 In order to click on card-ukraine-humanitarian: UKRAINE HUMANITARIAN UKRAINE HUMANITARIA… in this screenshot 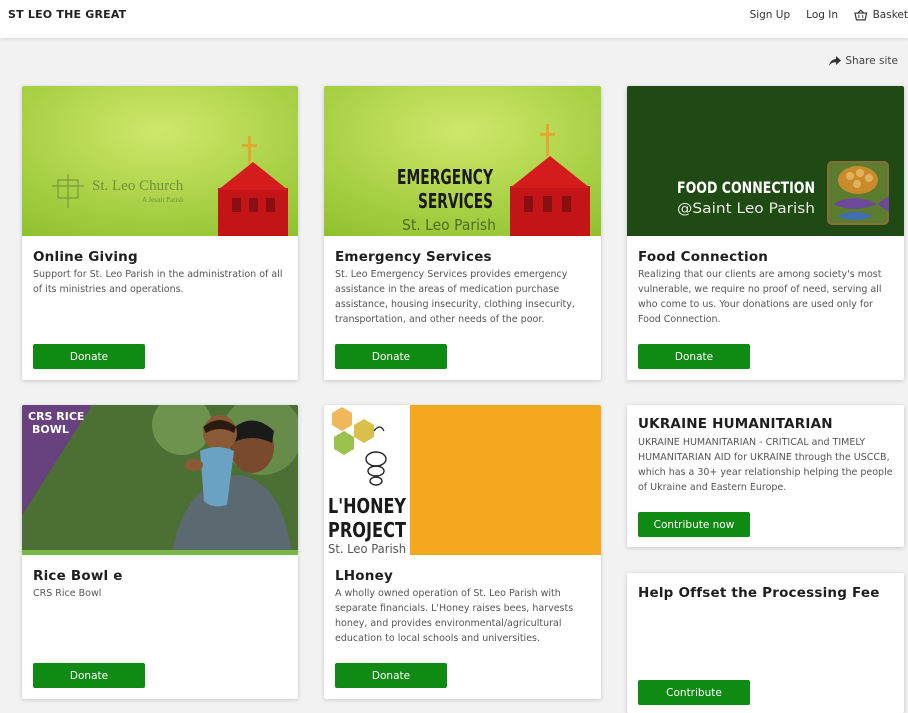, I will do `click(765, 476)`.